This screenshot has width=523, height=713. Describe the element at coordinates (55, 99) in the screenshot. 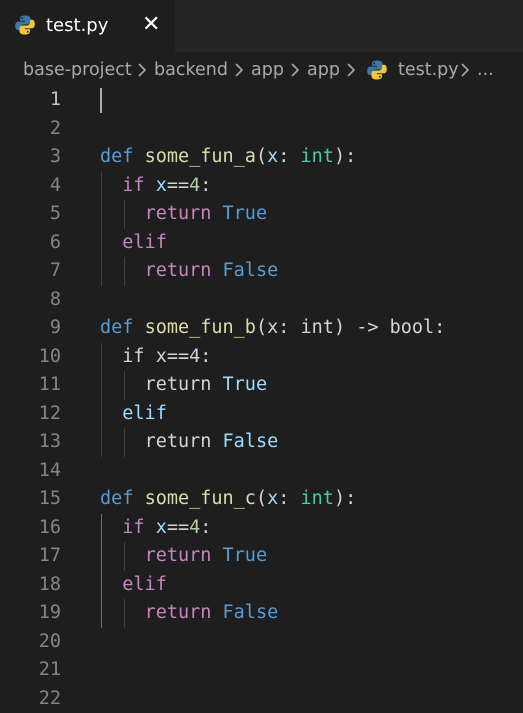

I see `line-number: 1` at that location.